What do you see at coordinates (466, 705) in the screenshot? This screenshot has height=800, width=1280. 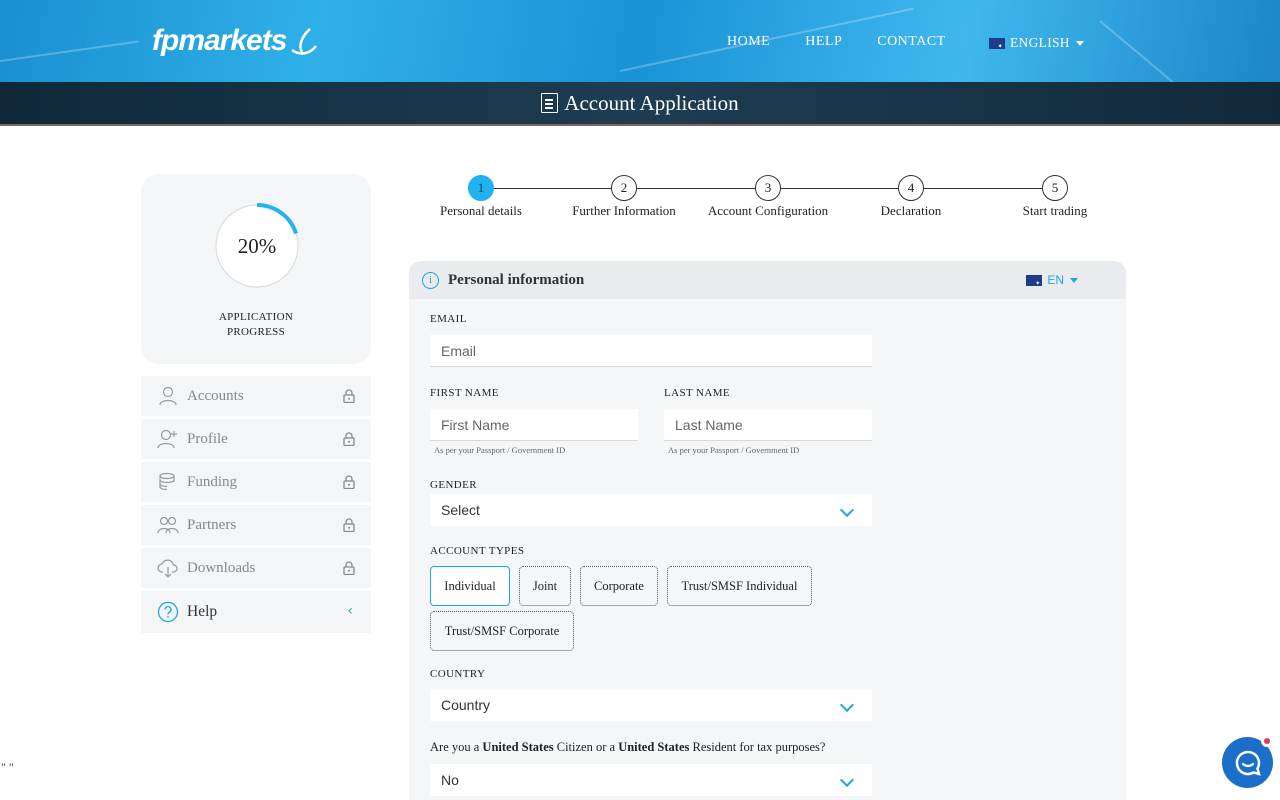 I see `country-value: Country` at bounding box center [466, 705].